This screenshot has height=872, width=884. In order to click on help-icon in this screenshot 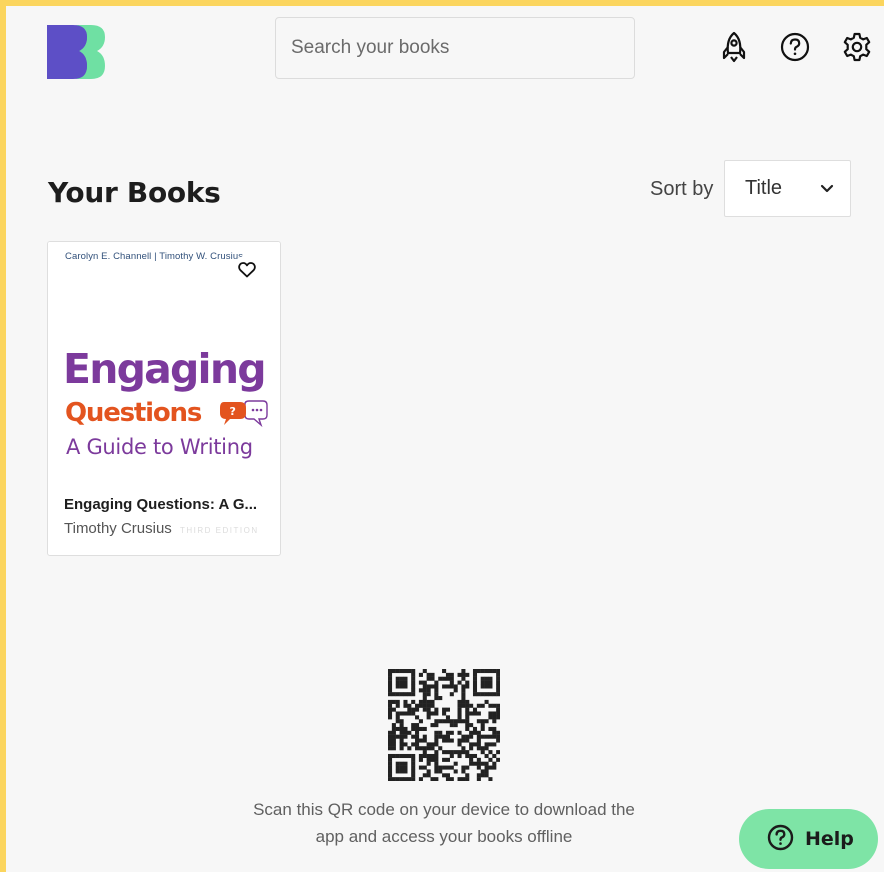, I will do `click(780, 839)`.